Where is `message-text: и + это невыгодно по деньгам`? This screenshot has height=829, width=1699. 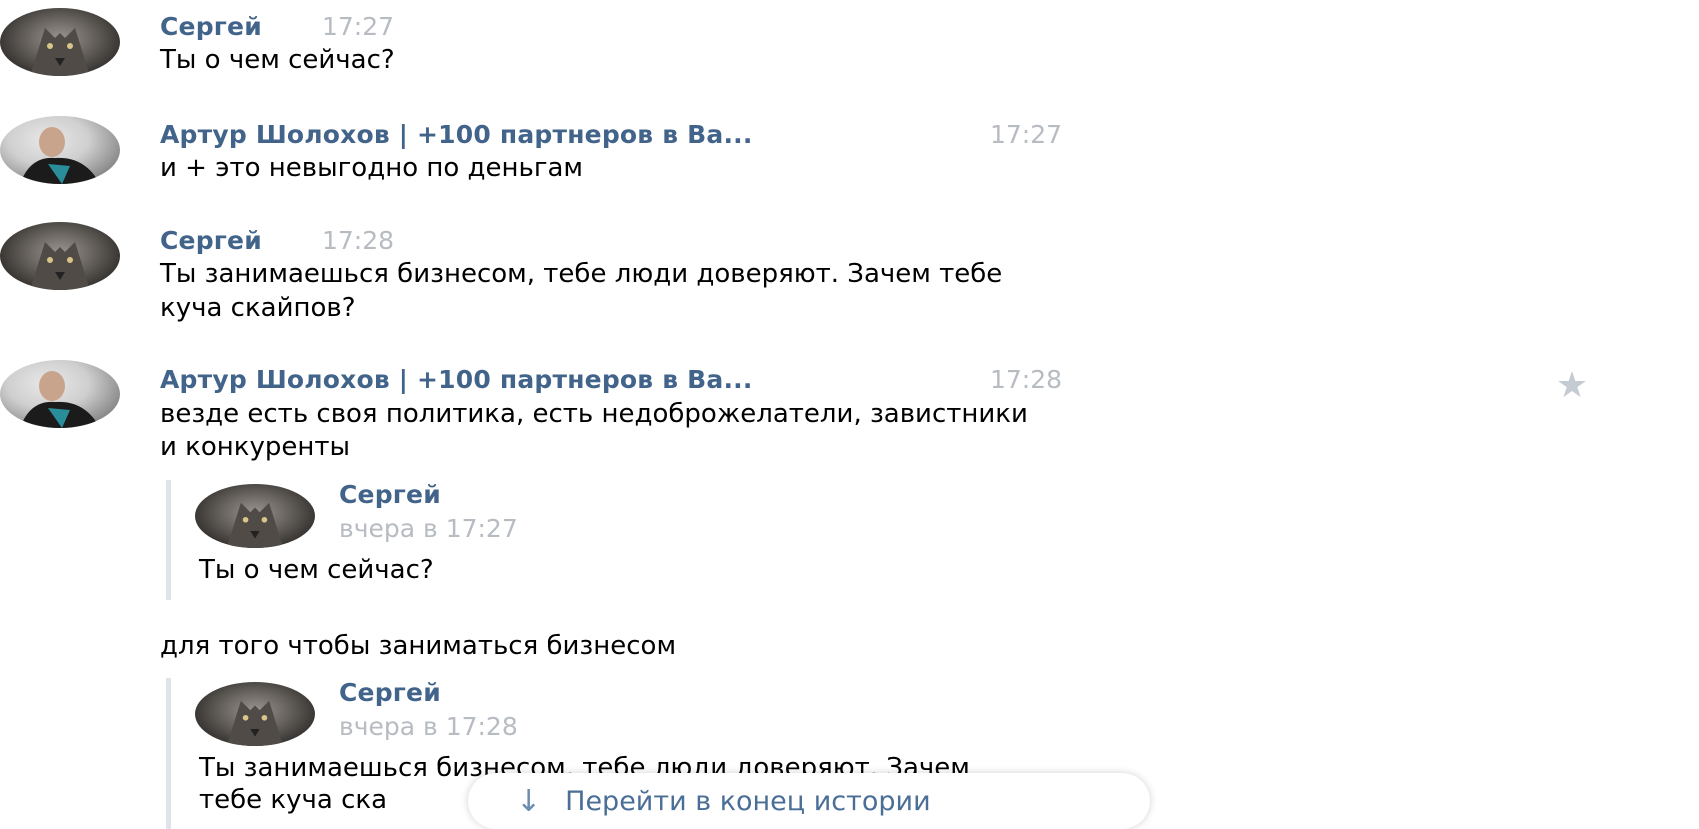
message-text: и + это невыгодно по деньгам is located at coordinates (372, 168).